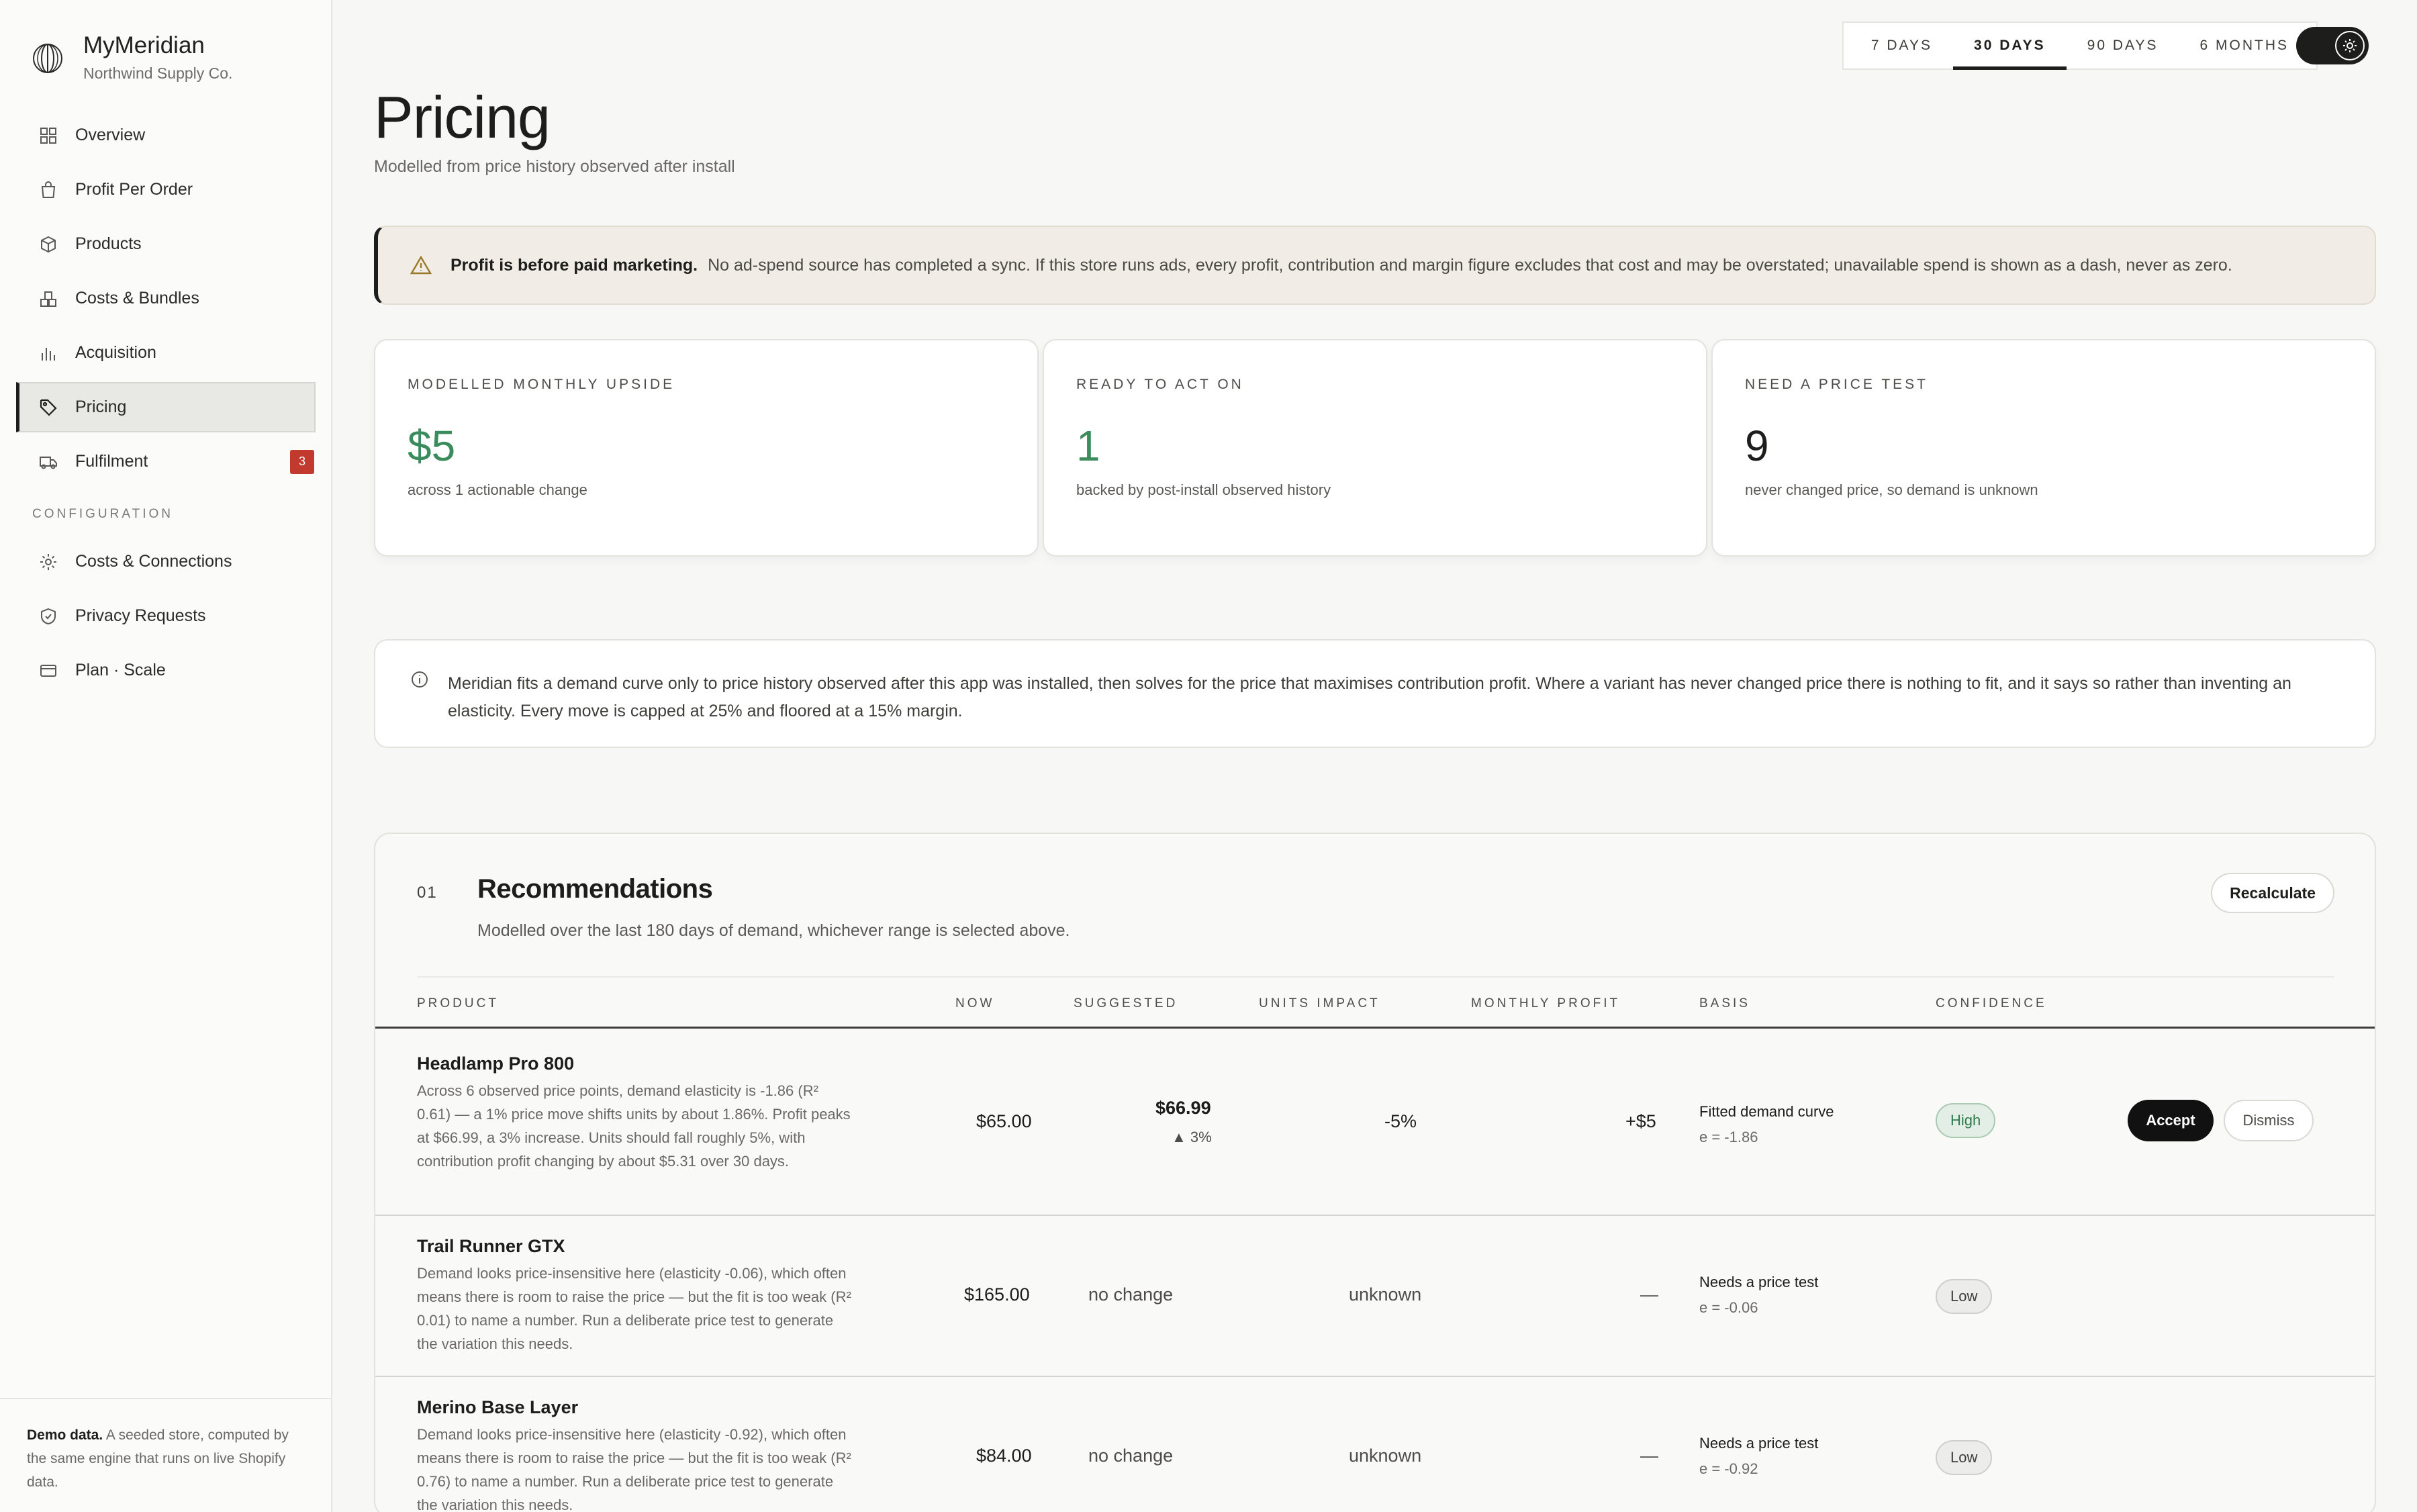 This screenshot has height=1512, width=2417. I want to click on brand: MyMeridian Northwind Supply Co., so click(132, 57).